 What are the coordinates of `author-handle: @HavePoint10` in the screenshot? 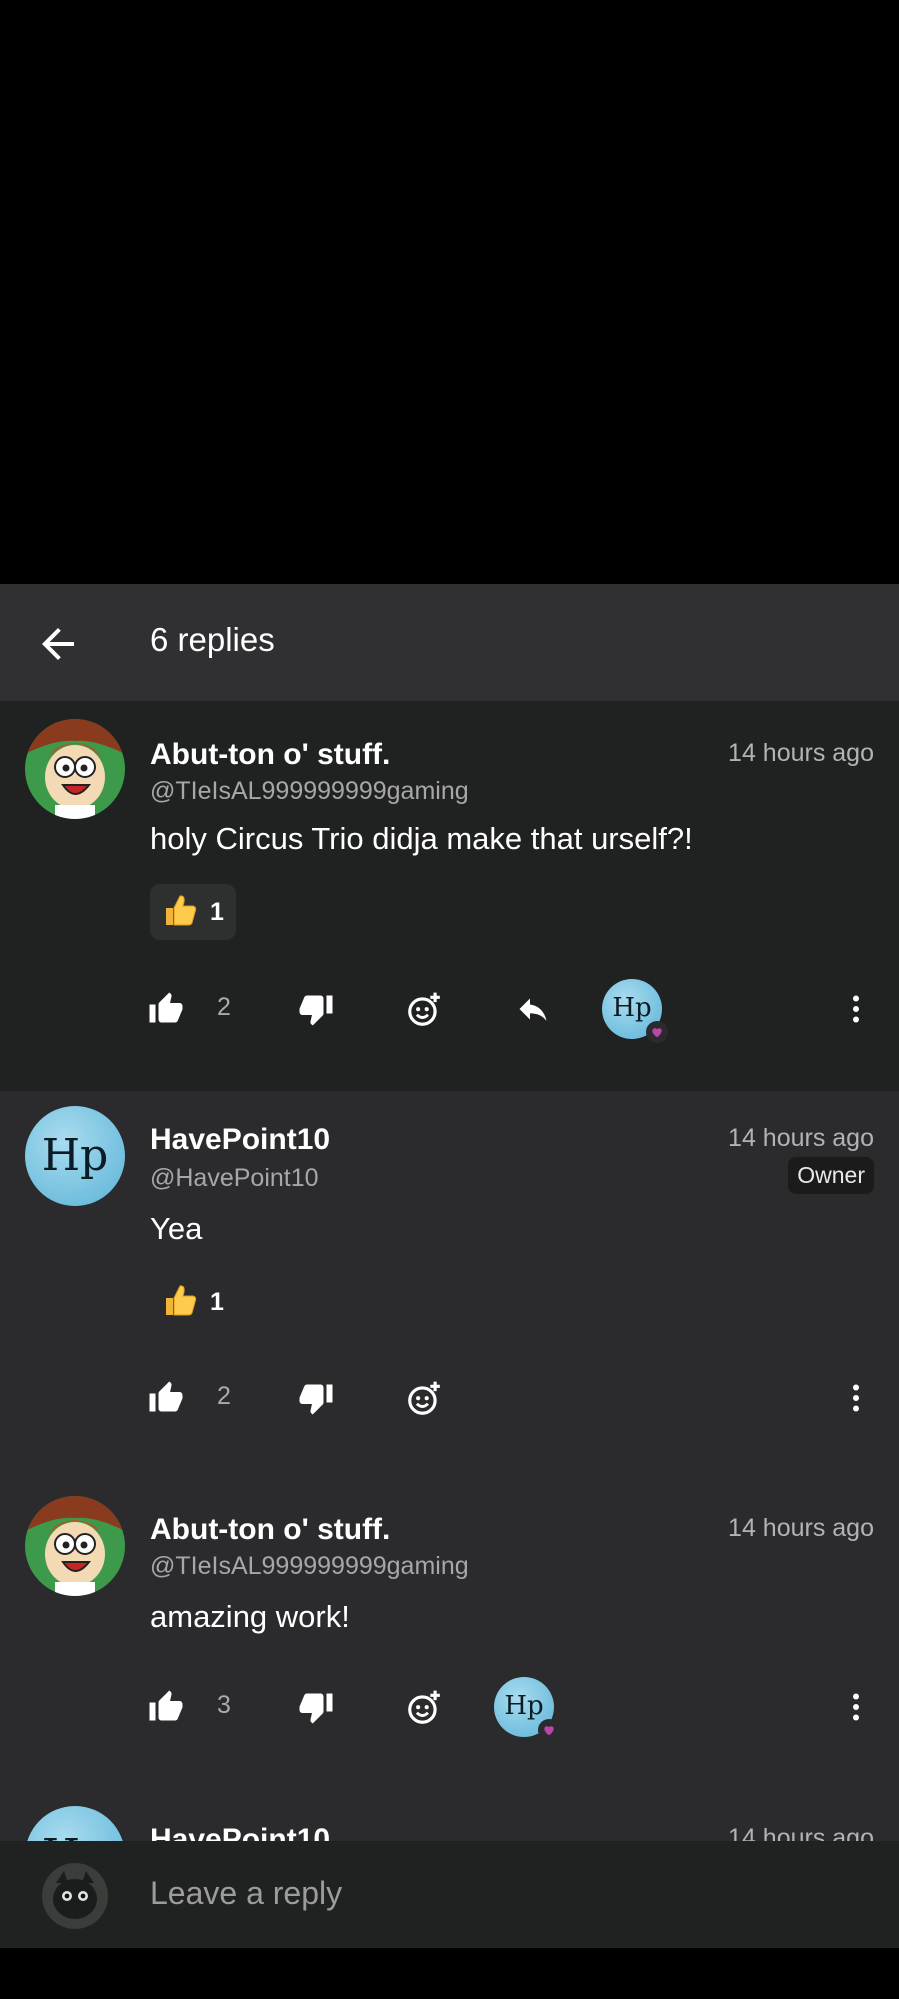 It's located at (234, 1178).